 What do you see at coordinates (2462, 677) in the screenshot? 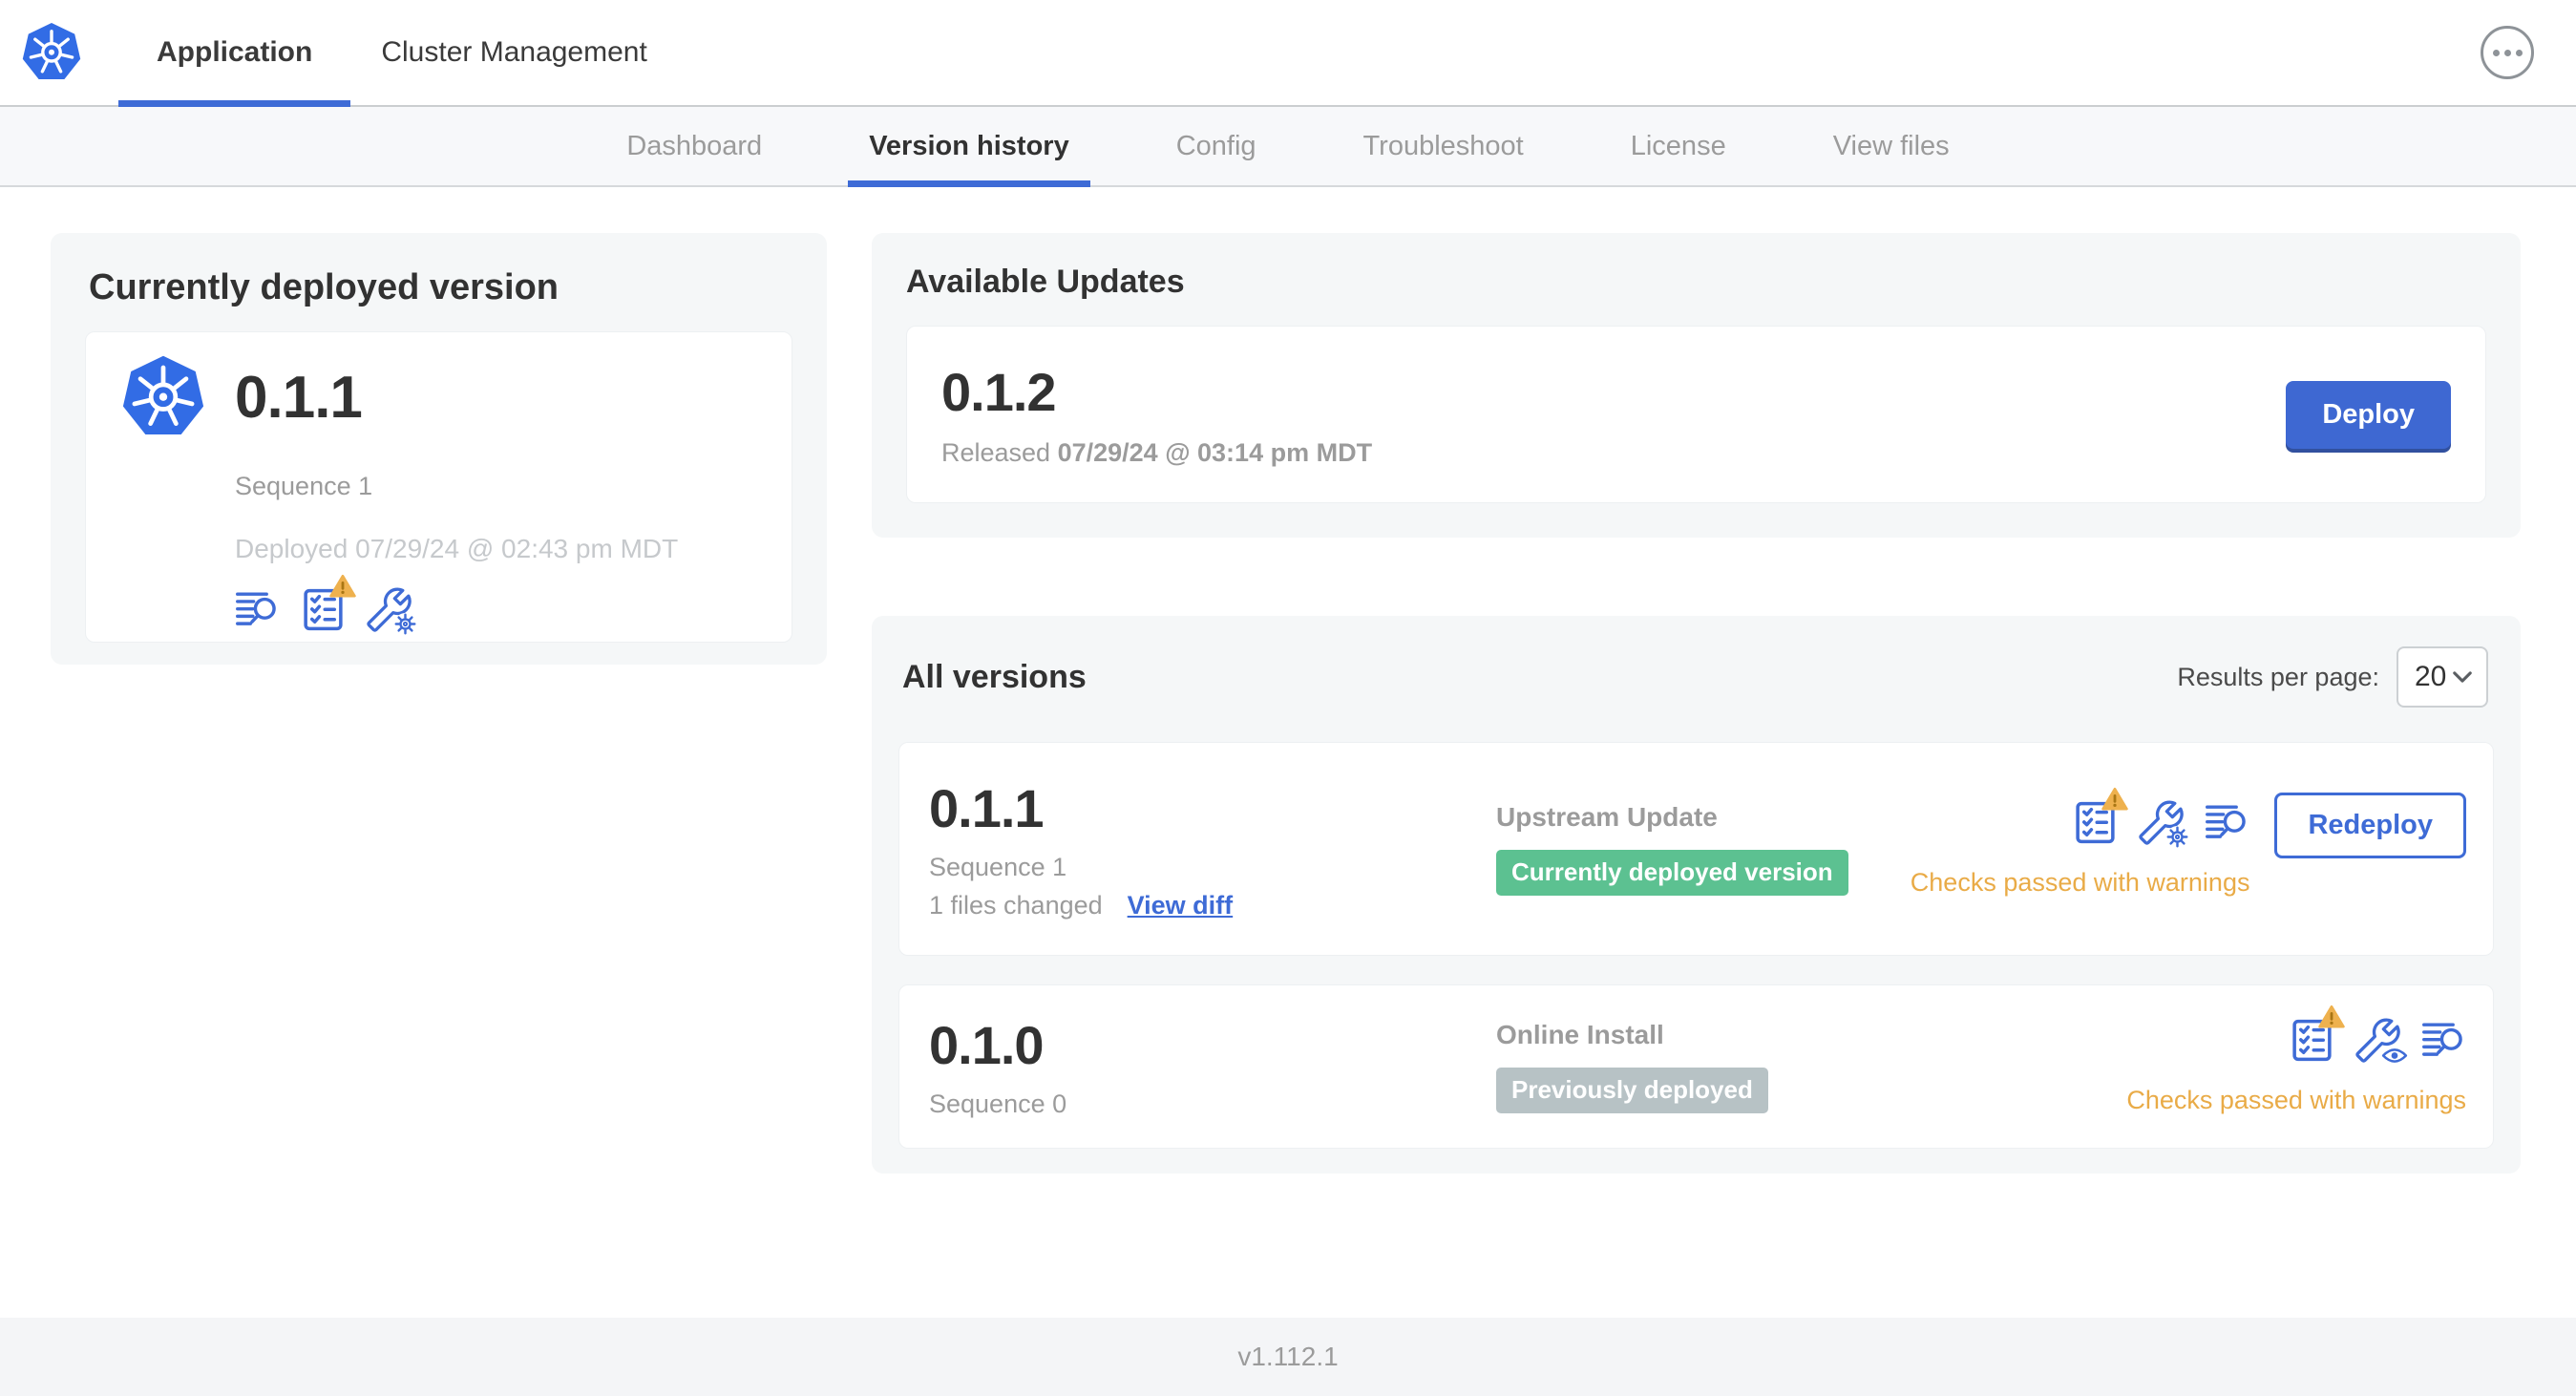
I see `chevron-down-icon` at bounding box center [2462, 677].